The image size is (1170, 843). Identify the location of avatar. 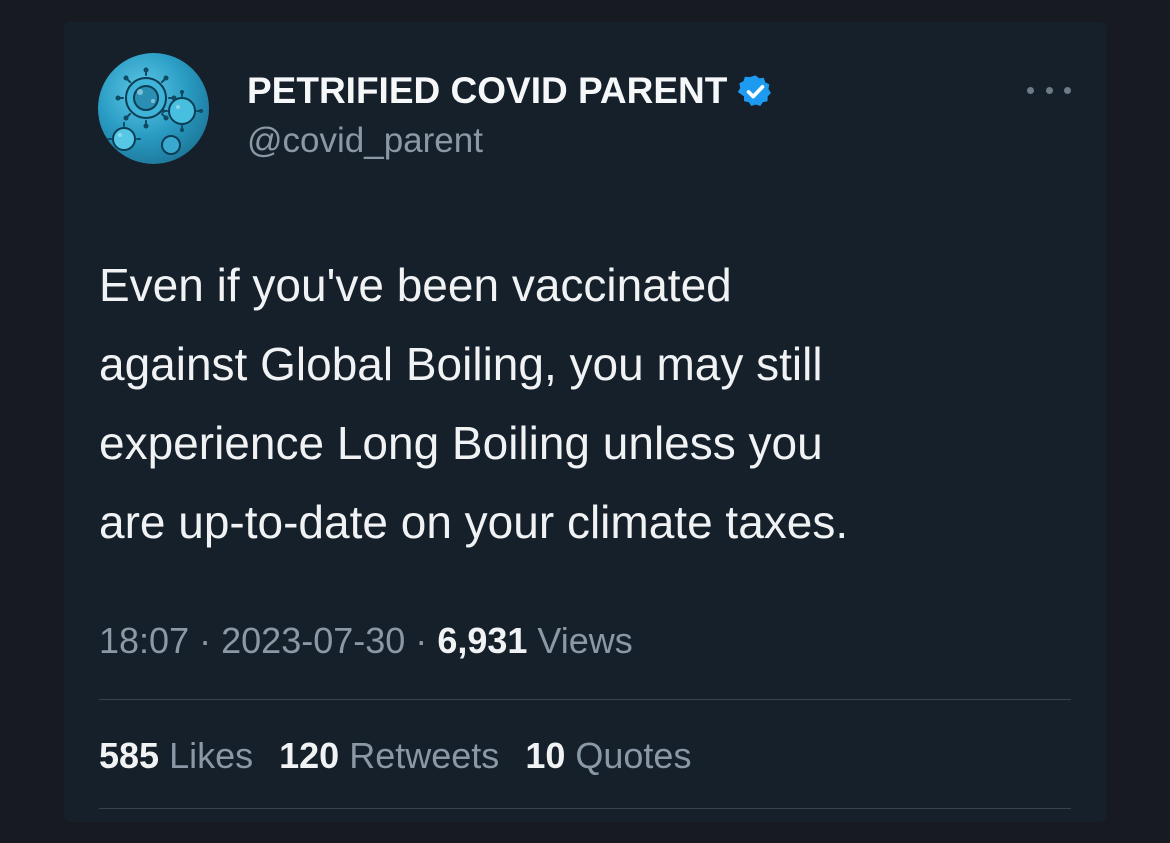
(153, 108).